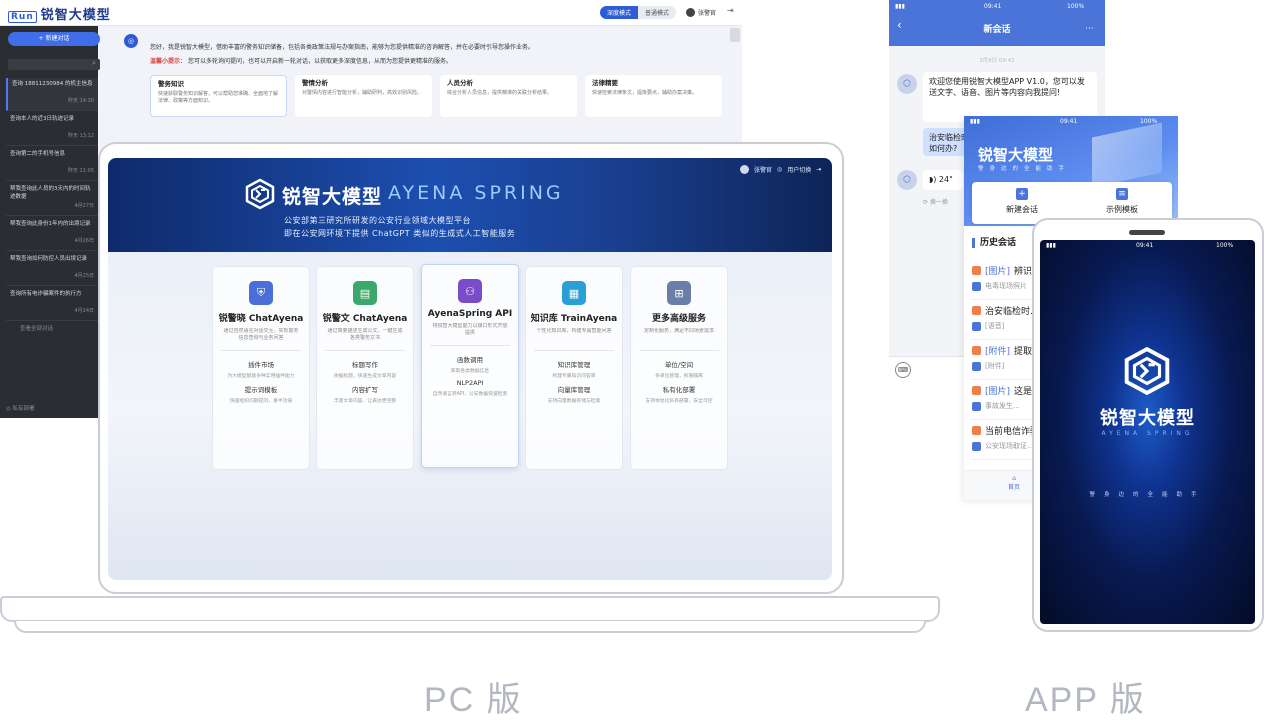 This screenshot has width=1264, height=721. What do you see at coordinates (574, 319) in the screenshot?
I see `product-name: 知识库 TrainAyena` at bounding box center [574, 319].